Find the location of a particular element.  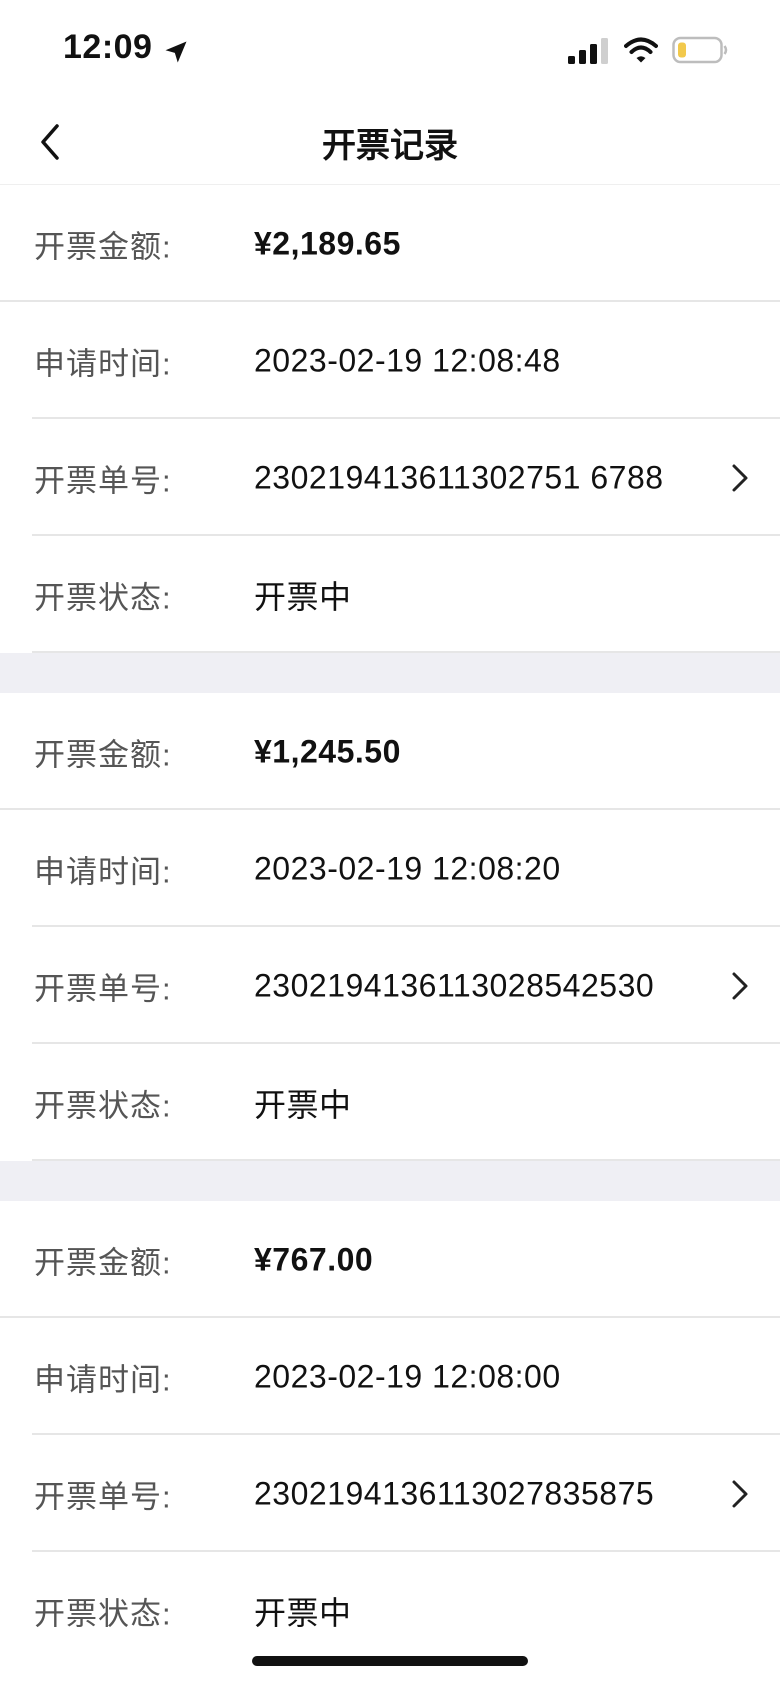

page-title: 开票记录 is located at coordinates (390, 146).